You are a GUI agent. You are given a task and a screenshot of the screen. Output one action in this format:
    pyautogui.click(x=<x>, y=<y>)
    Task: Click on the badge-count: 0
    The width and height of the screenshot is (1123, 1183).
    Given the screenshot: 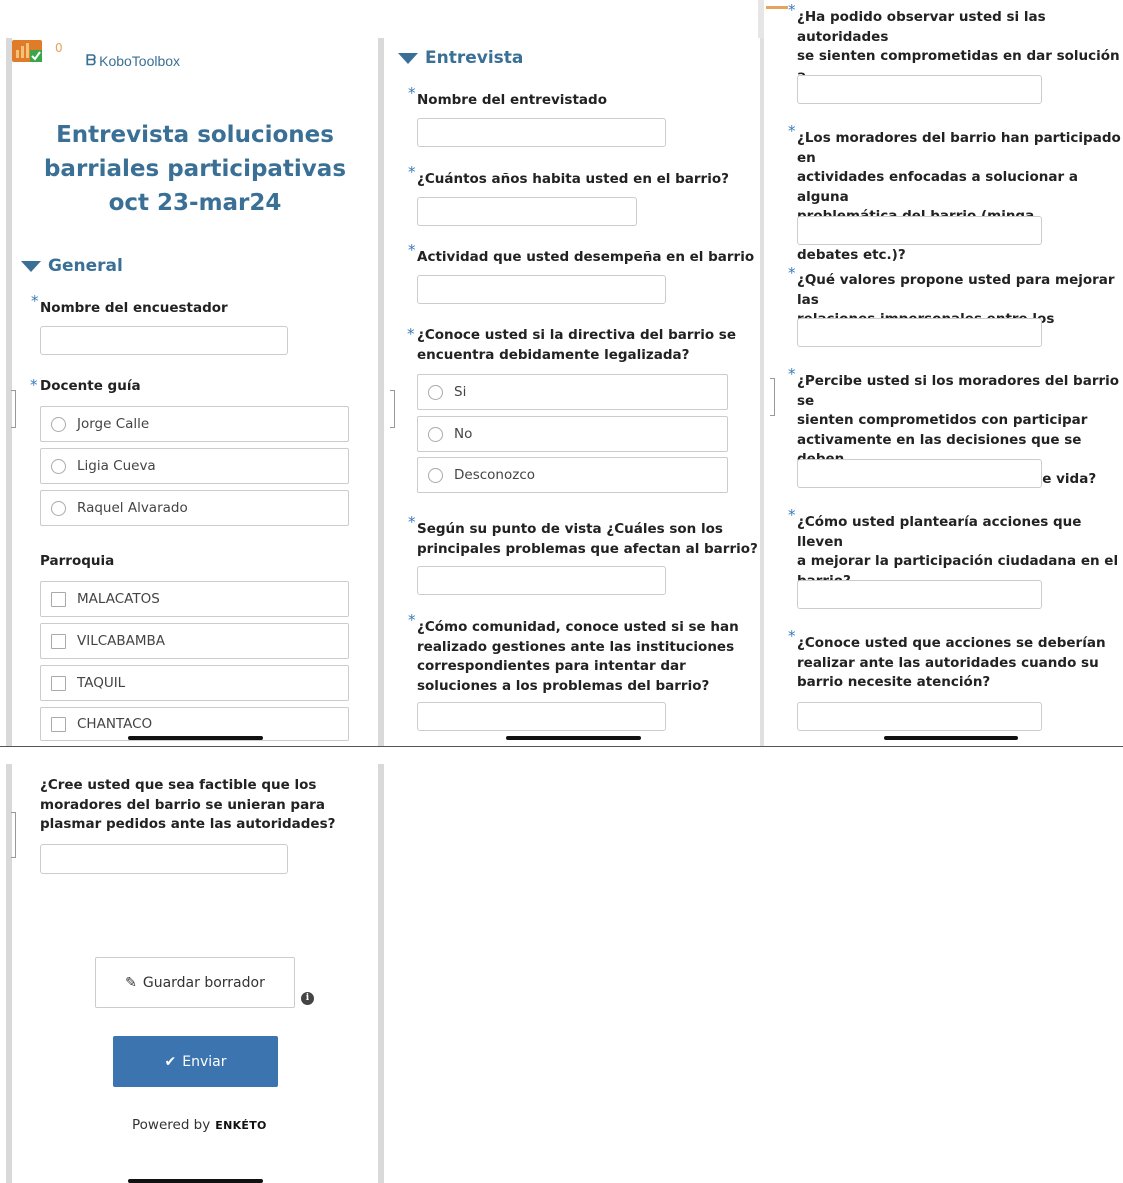 What is the action you would take?
    pyautogui.click(x=59, y=48)
    